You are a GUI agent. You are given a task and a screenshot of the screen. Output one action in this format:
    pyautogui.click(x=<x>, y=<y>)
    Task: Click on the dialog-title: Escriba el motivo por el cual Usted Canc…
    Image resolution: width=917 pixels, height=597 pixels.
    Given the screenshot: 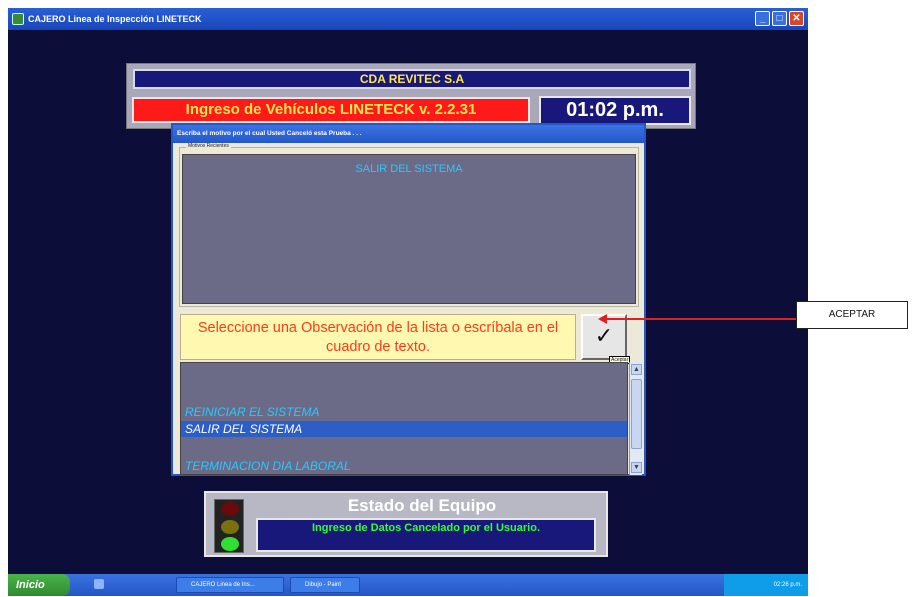 What is the action you would take?
    pyautogui.click(x=408, y=134)
    